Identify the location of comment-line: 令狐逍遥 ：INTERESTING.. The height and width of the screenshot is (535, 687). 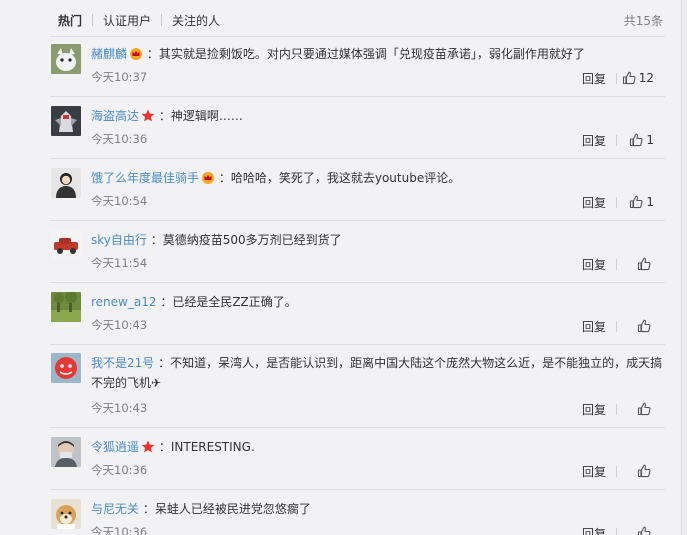
(379, 448).